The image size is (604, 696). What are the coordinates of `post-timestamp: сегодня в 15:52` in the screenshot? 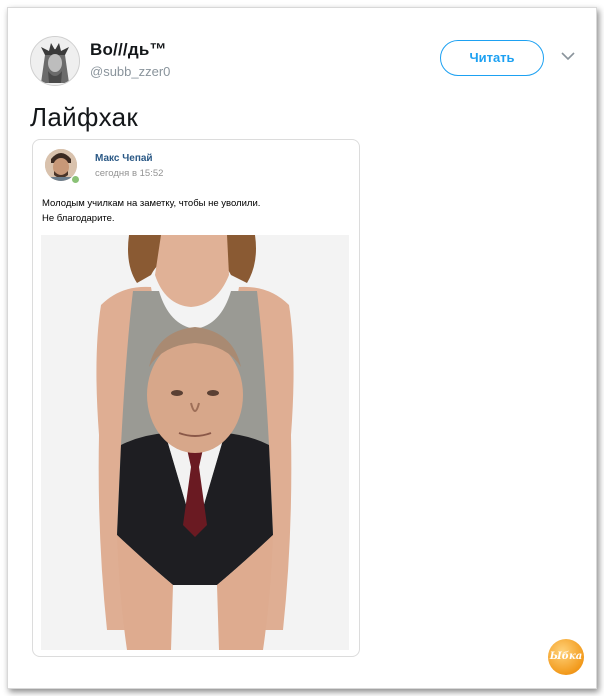 It's located at (129, 173).